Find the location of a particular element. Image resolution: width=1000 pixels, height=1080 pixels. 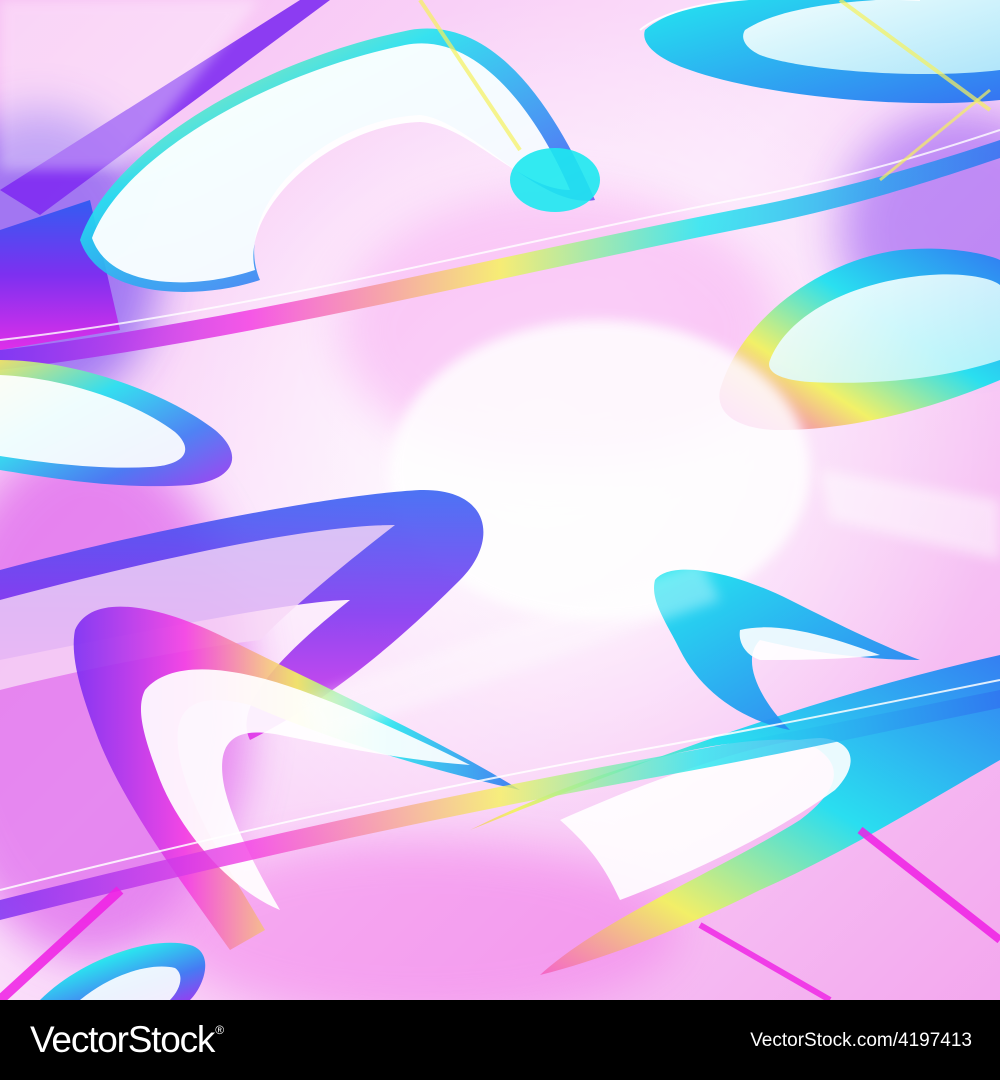

brand-name: VectorStock is located at coordinates (122, 1039).